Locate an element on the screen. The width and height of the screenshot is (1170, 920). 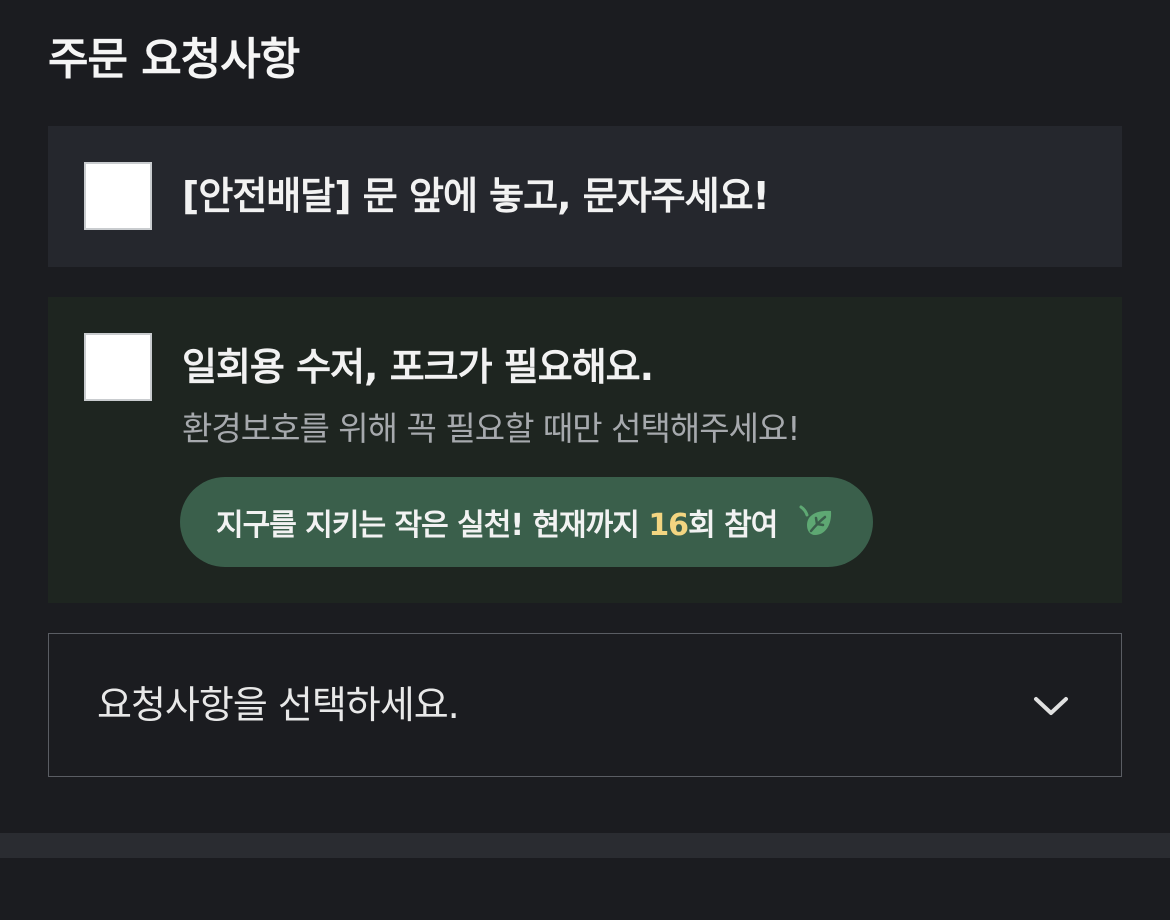
eco-message-prefix: 지구를 지키는 작은 실천! 현재까지 is located at coordinates (432, 525).